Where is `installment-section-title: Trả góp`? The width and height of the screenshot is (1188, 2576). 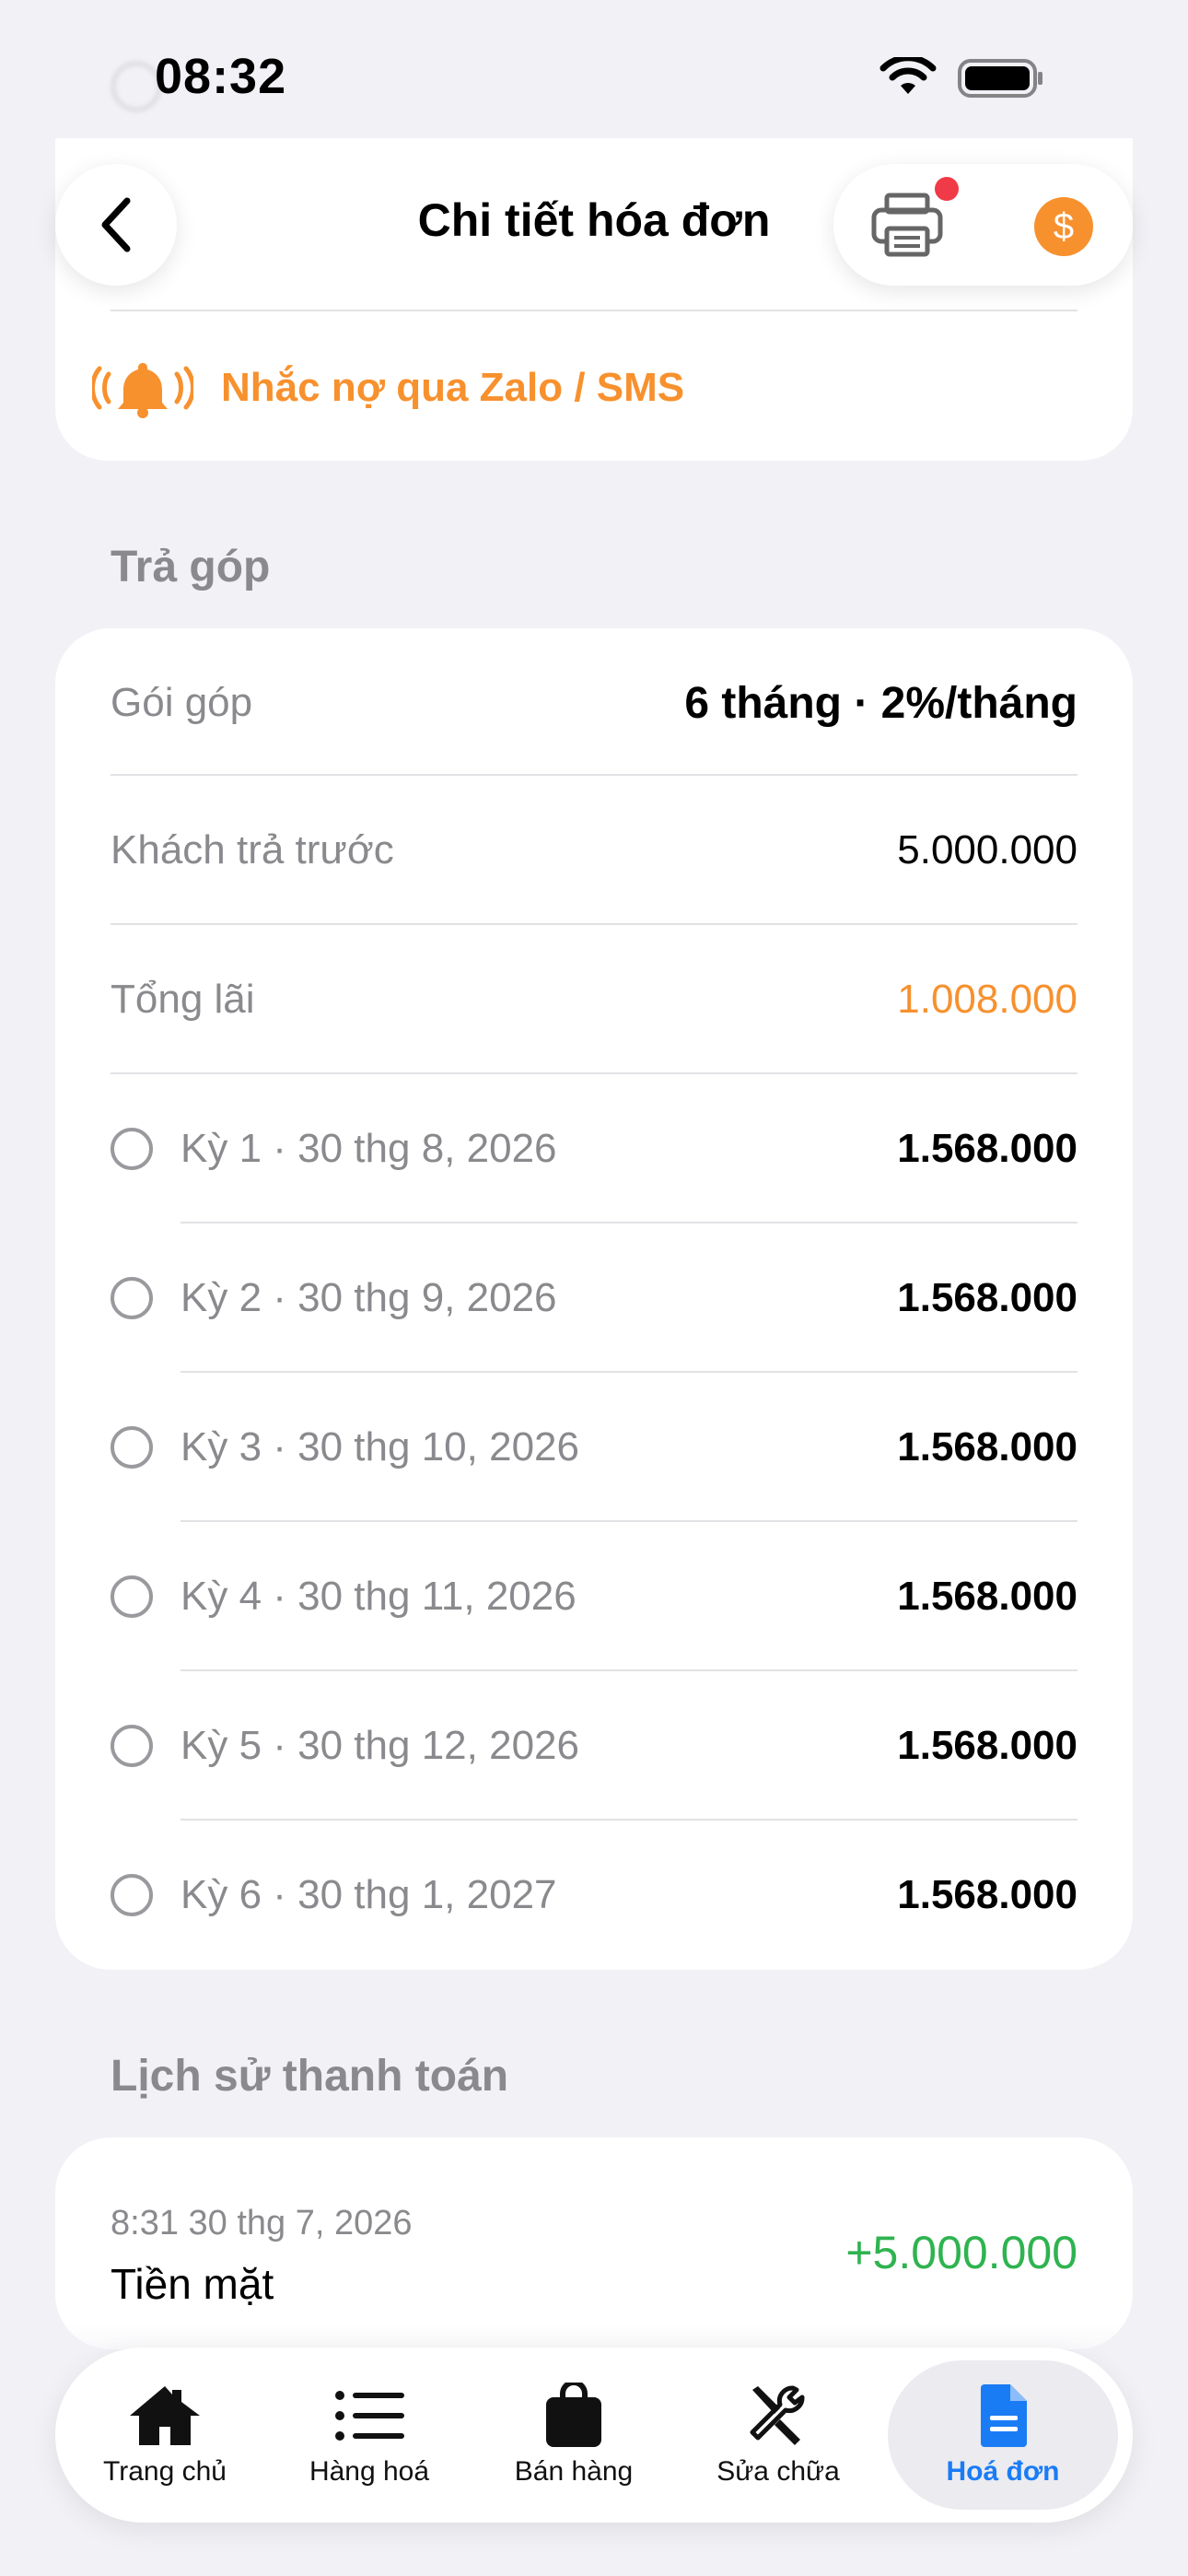 installment-section-title: Trả góp is located at coordinates (191, 567).